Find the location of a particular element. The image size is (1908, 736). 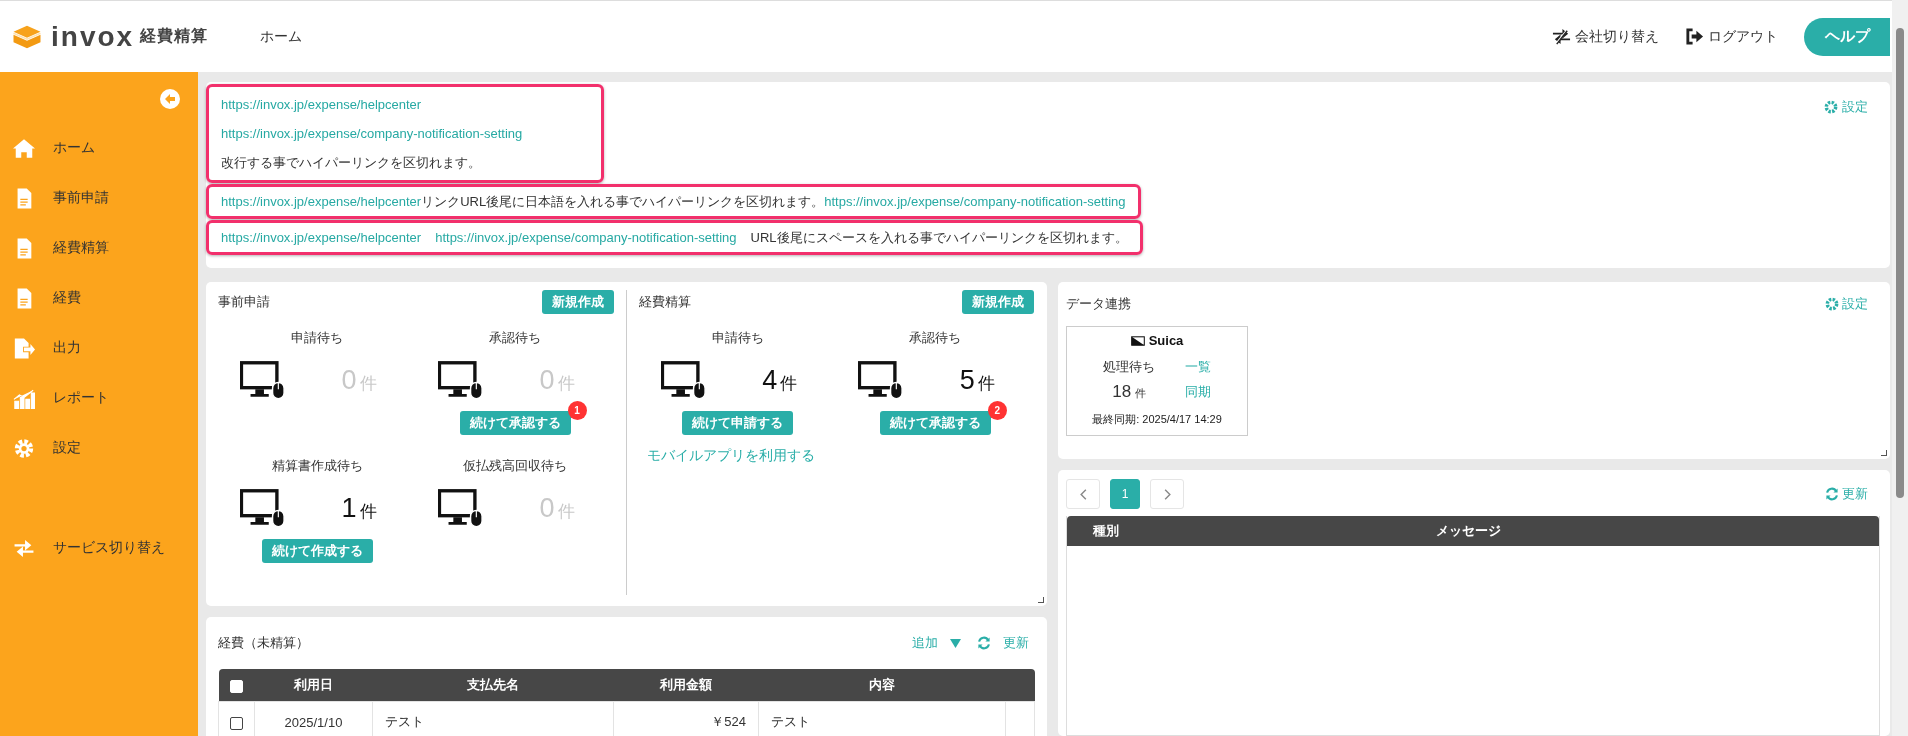

sidebar-item: 設定 is located at coordinates (99, 448).